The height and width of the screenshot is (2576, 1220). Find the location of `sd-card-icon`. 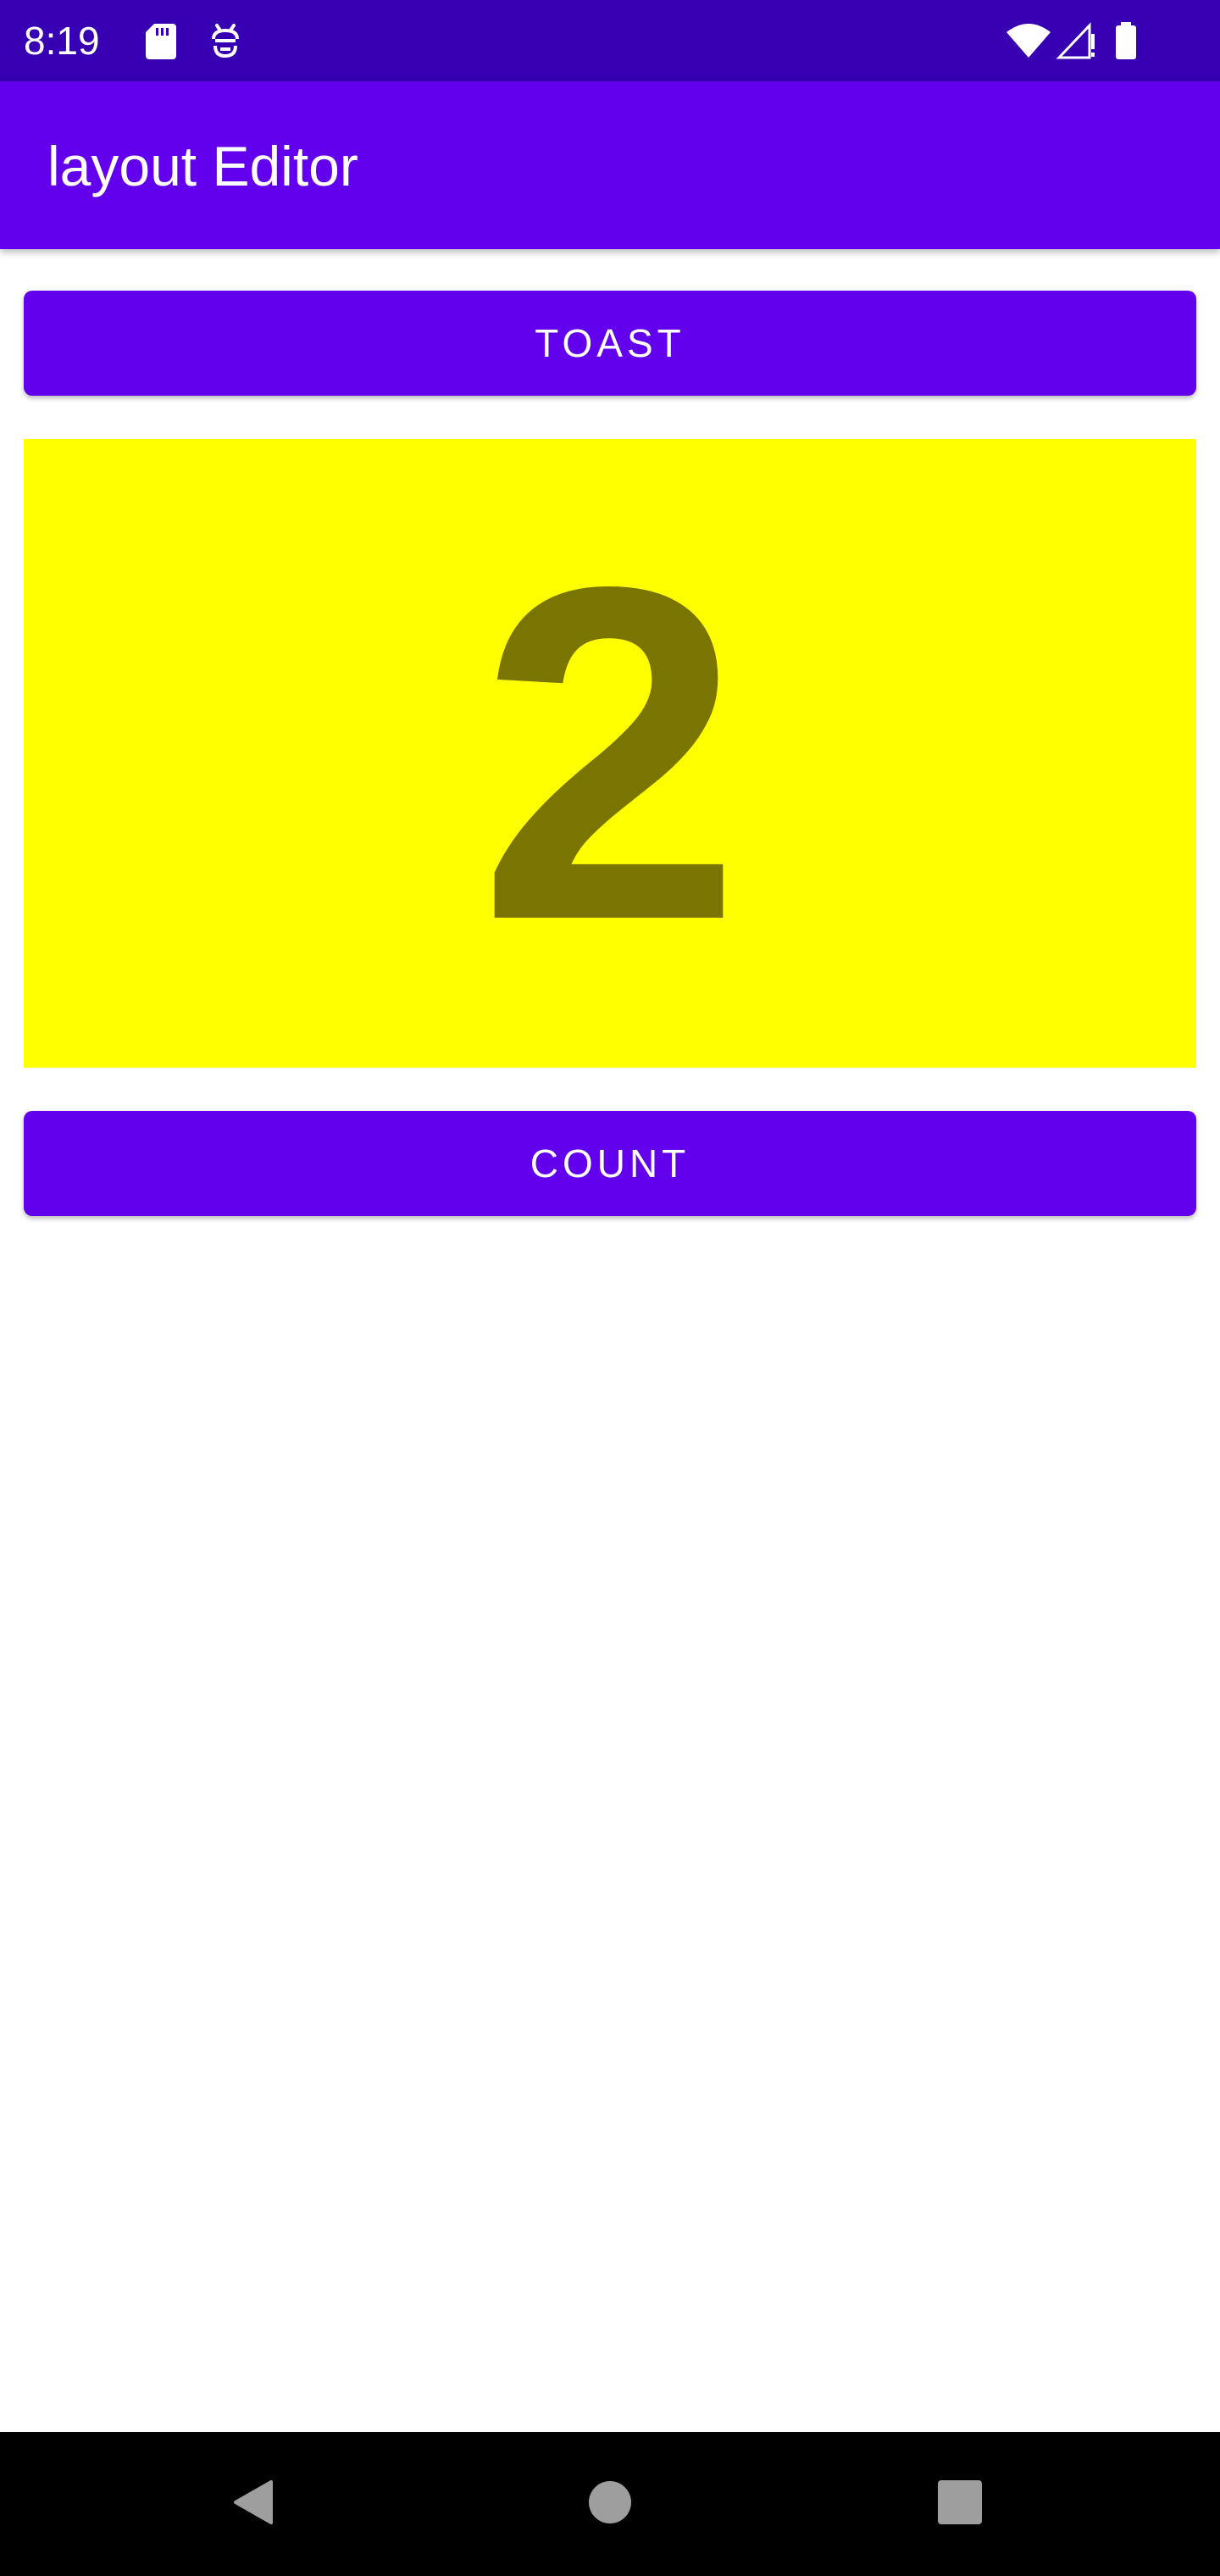

sd-card-icon is located at coordinates (161, 40).